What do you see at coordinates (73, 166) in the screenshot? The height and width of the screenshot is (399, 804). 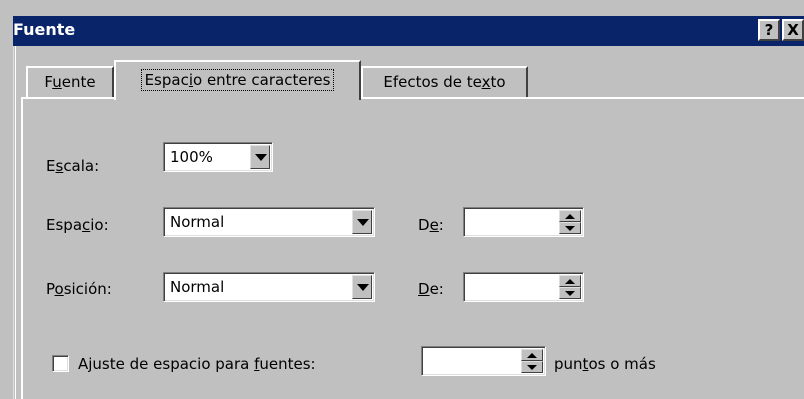 I see `scale-label: Escala:` at bounding box center [73, 166].